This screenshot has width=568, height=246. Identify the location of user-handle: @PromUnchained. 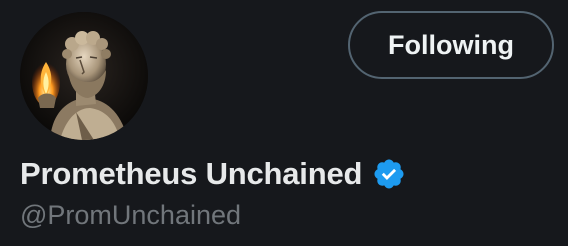
(131, 215).